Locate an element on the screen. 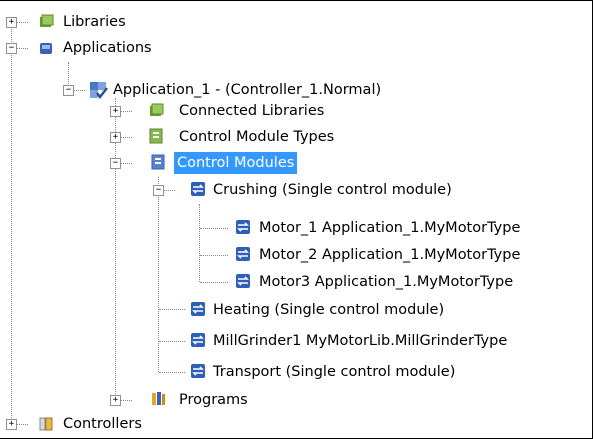  tree-item-control-module-types: Control Module Types is located at coordinates (256, 137).